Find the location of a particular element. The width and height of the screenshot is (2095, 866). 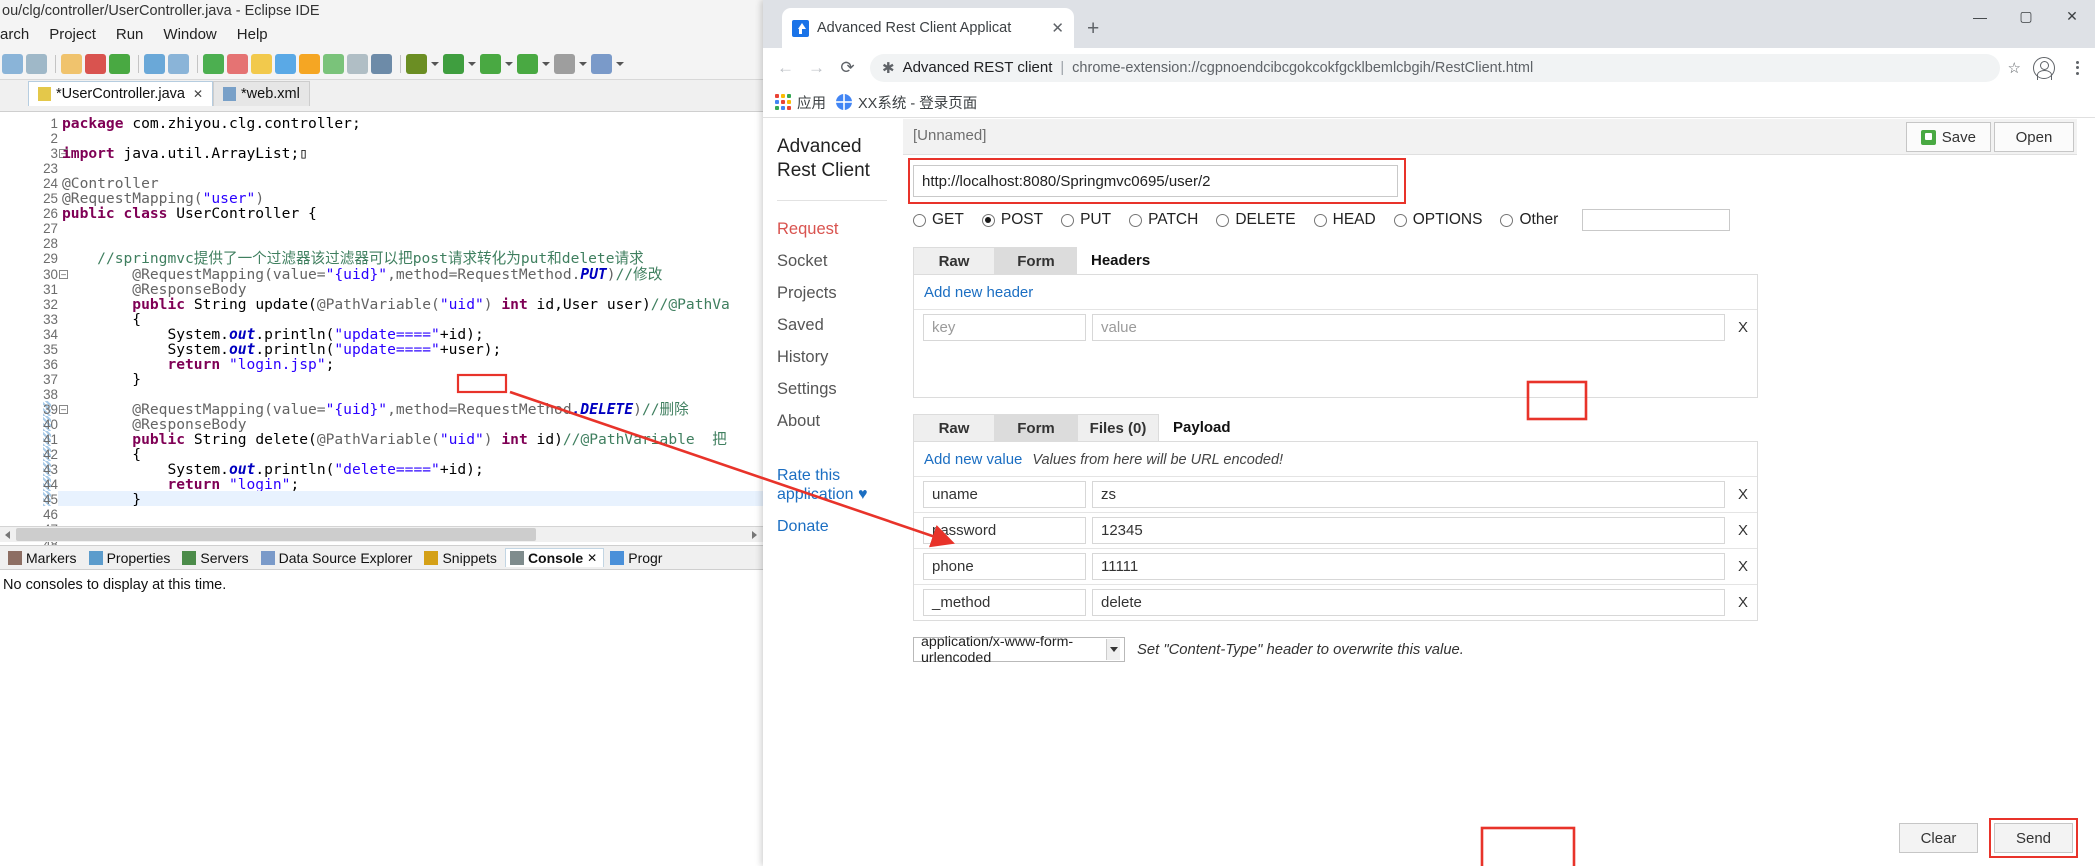

code-line: System.out.println("update===="+id); is located at coordinates (272, 334).